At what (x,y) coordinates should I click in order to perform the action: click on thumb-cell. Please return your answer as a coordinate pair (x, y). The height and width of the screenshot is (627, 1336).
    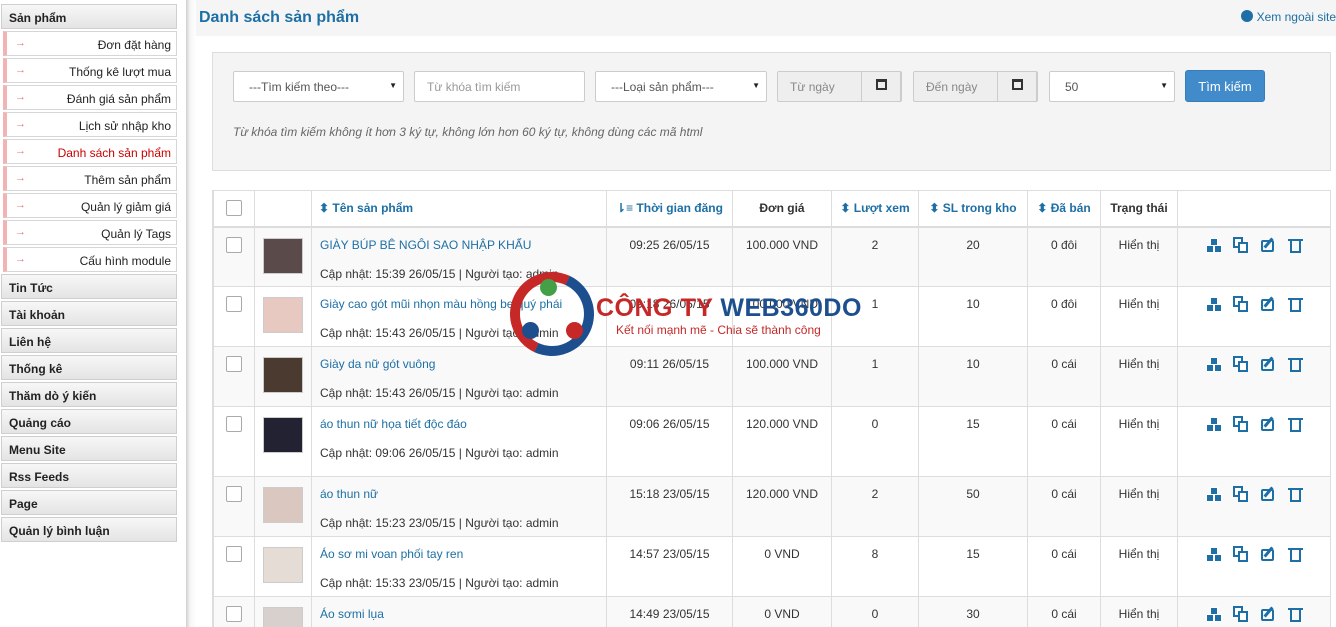
    Looking at the image, I should click on (283, 316).